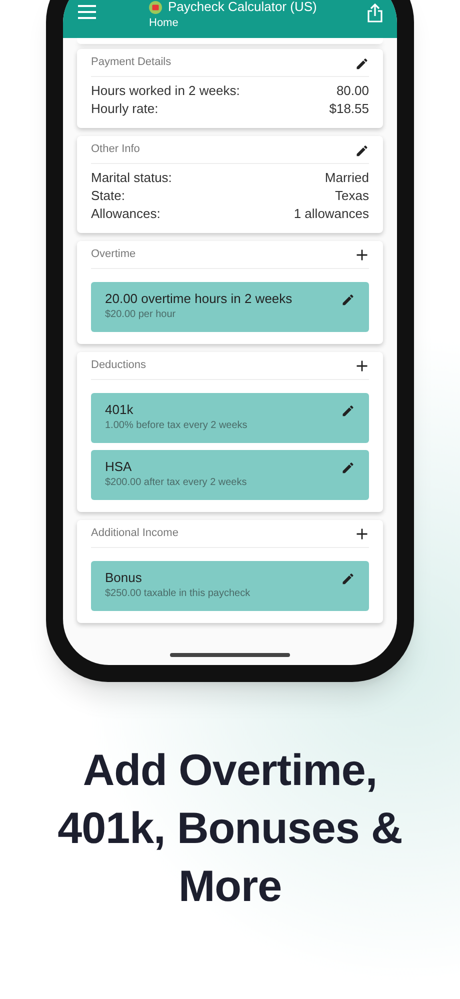 This screenshot has width=460, height=999. What do you see at coordinates (177, 594) in the screenshot?
I see `entry-detail: $250.00 taxable in this paycheck` at bounding box center [177, 594].